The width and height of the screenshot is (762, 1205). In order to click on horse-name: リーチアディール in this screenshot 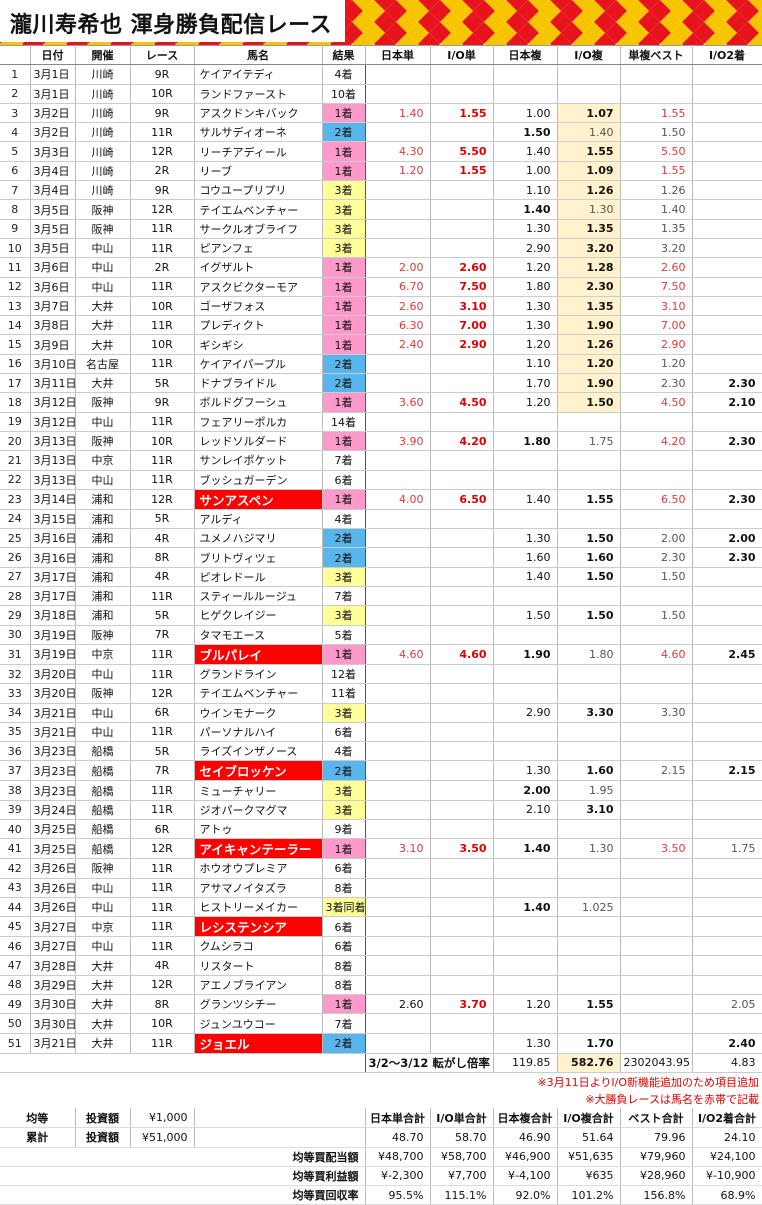, I will do `click(258, 151)`.